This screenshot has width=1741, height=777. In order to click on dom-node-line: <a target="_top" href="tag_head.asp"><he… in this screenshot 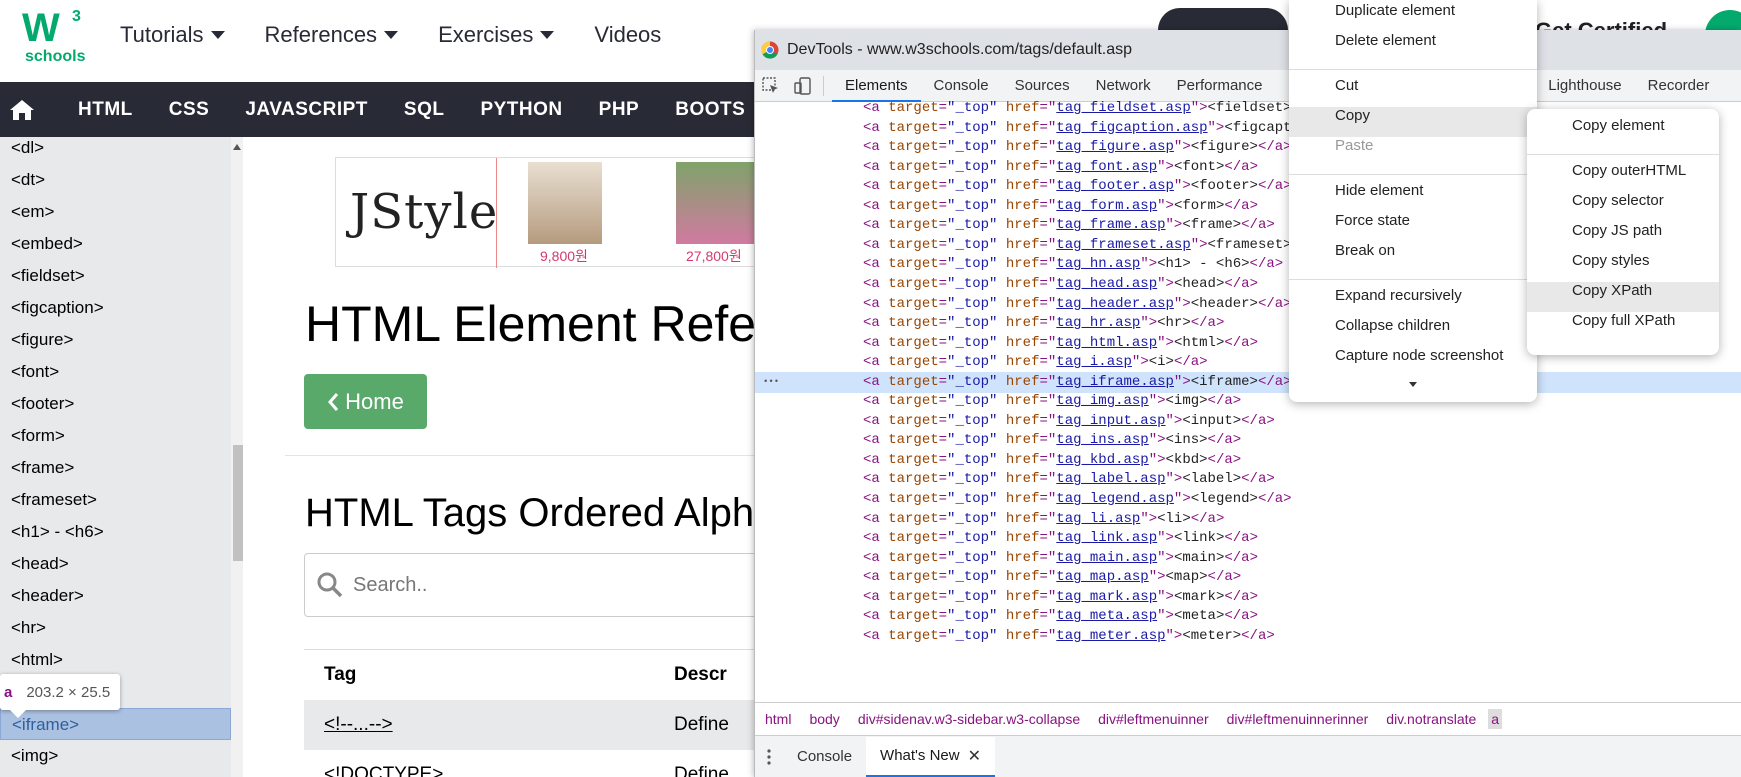, I will do `click(1060, 285)`.